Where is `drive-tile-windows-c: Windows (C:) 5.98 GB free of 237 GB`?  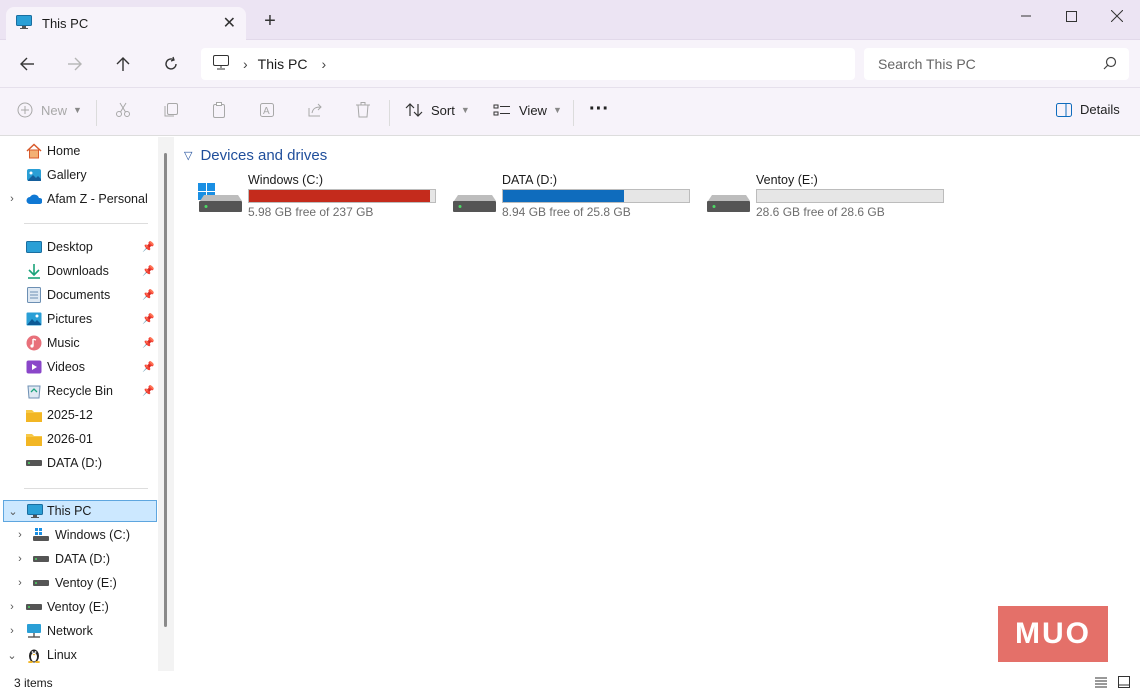
drive-tile-windows-c: Windows (C:) 5.98 GB free of 237 GB is located at coordinates (323, 198).